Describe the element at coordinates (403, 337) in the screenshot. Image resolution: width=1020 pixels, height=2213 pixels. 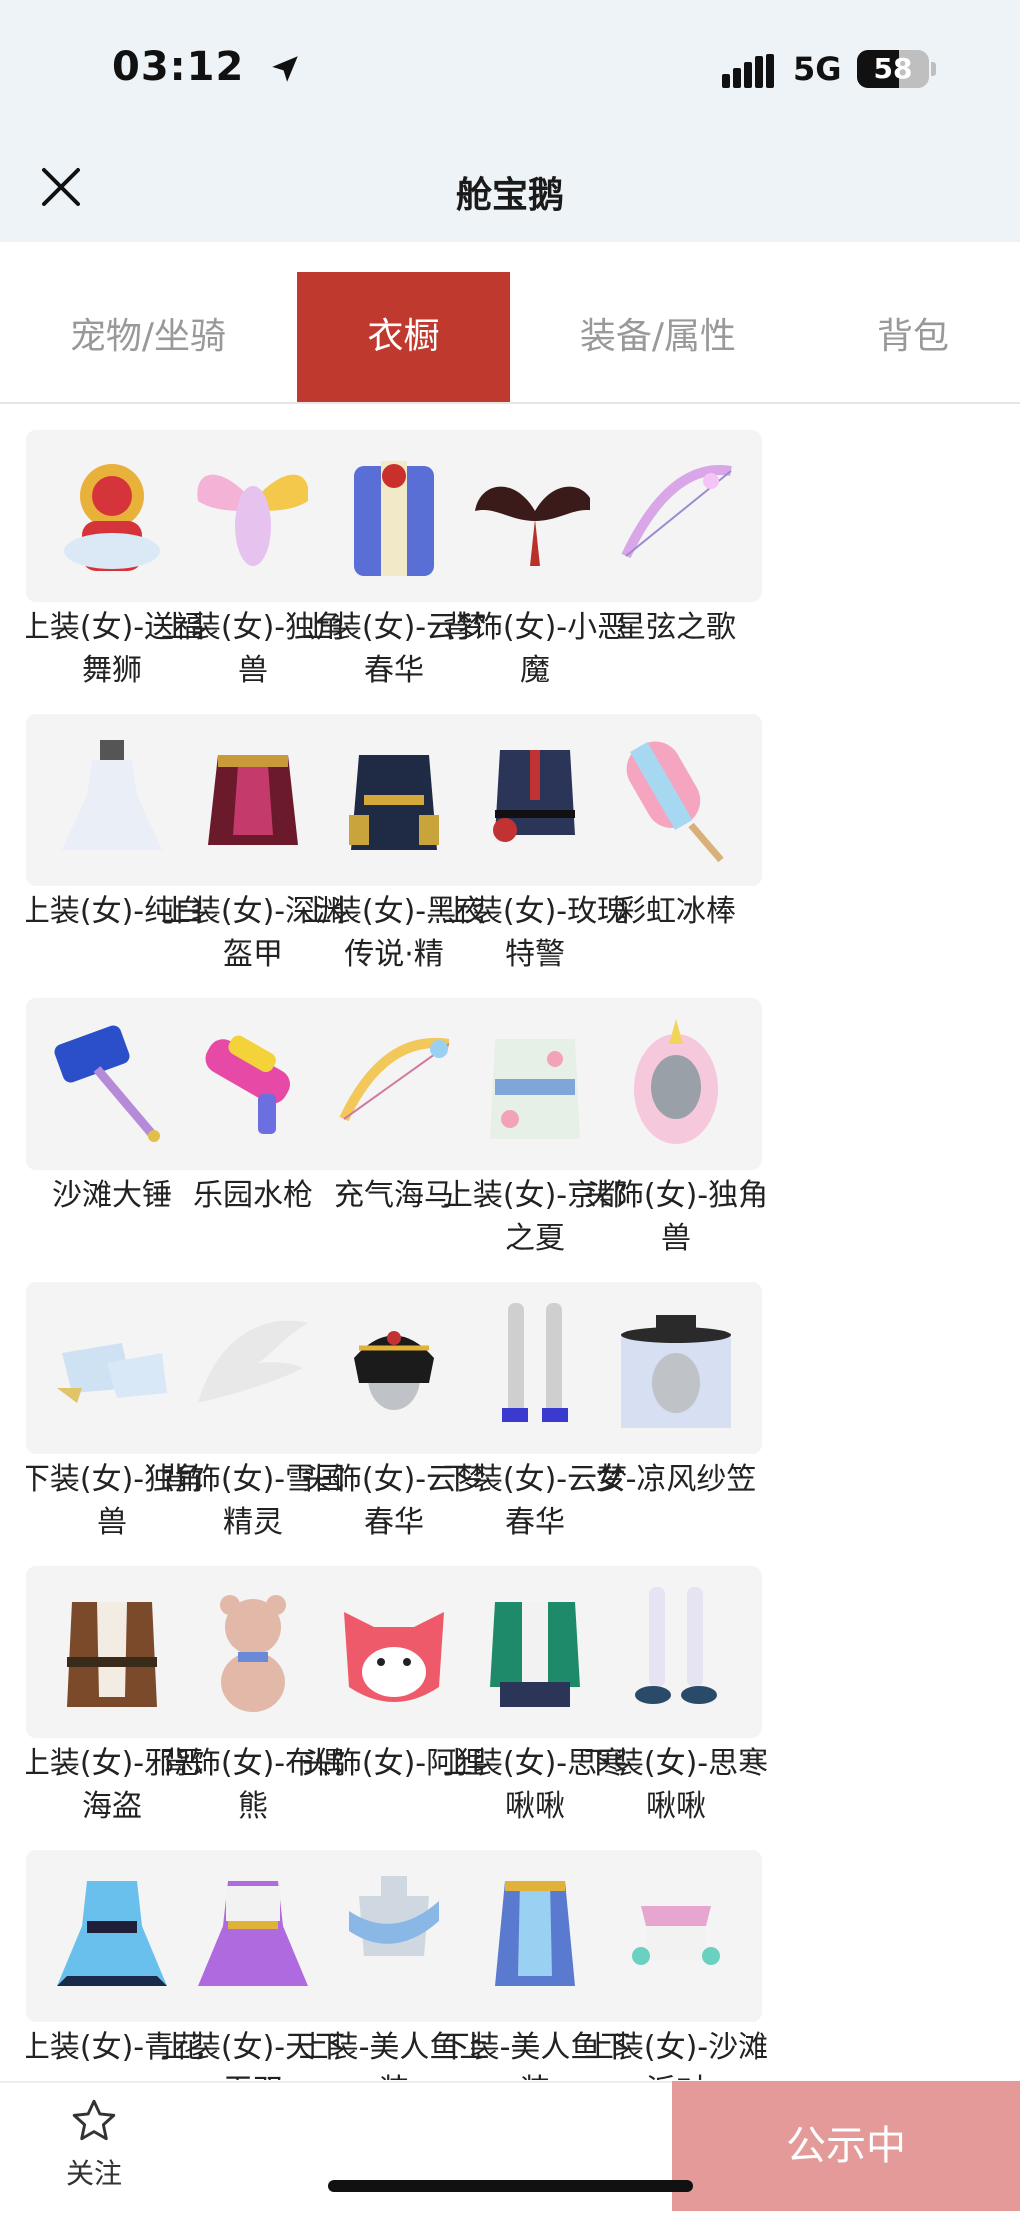
I see `tab-wardrobe: 衣橱` at that location.